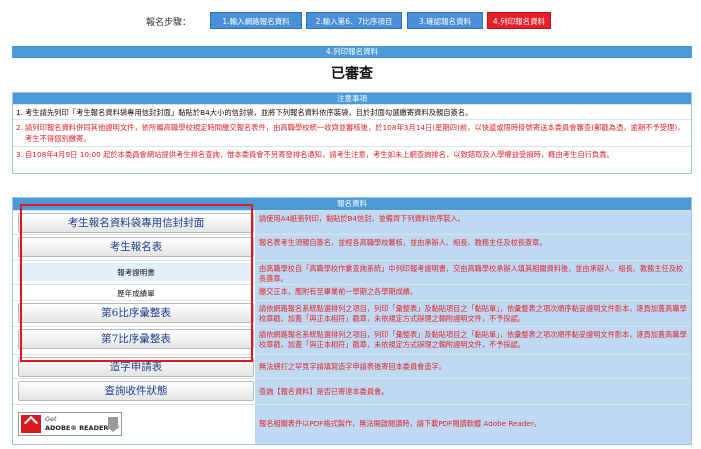 This screenshot has height=449, width=701. What do you see at coordinates (352, 204) in the screenshot?
I see `data-heading: 報名資料` at bounding box center [352, 204].